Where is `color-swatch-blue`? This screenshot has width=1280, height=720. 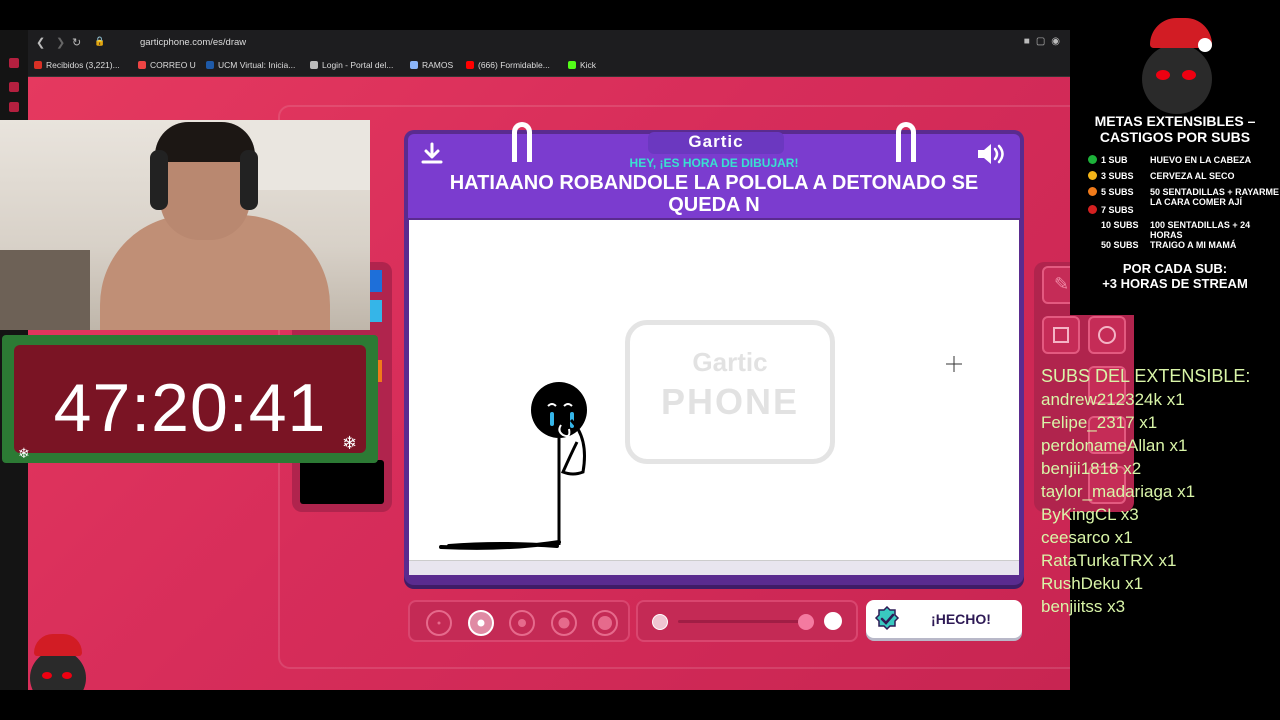 color-swatch-blue is located at coordinates (376, 281).